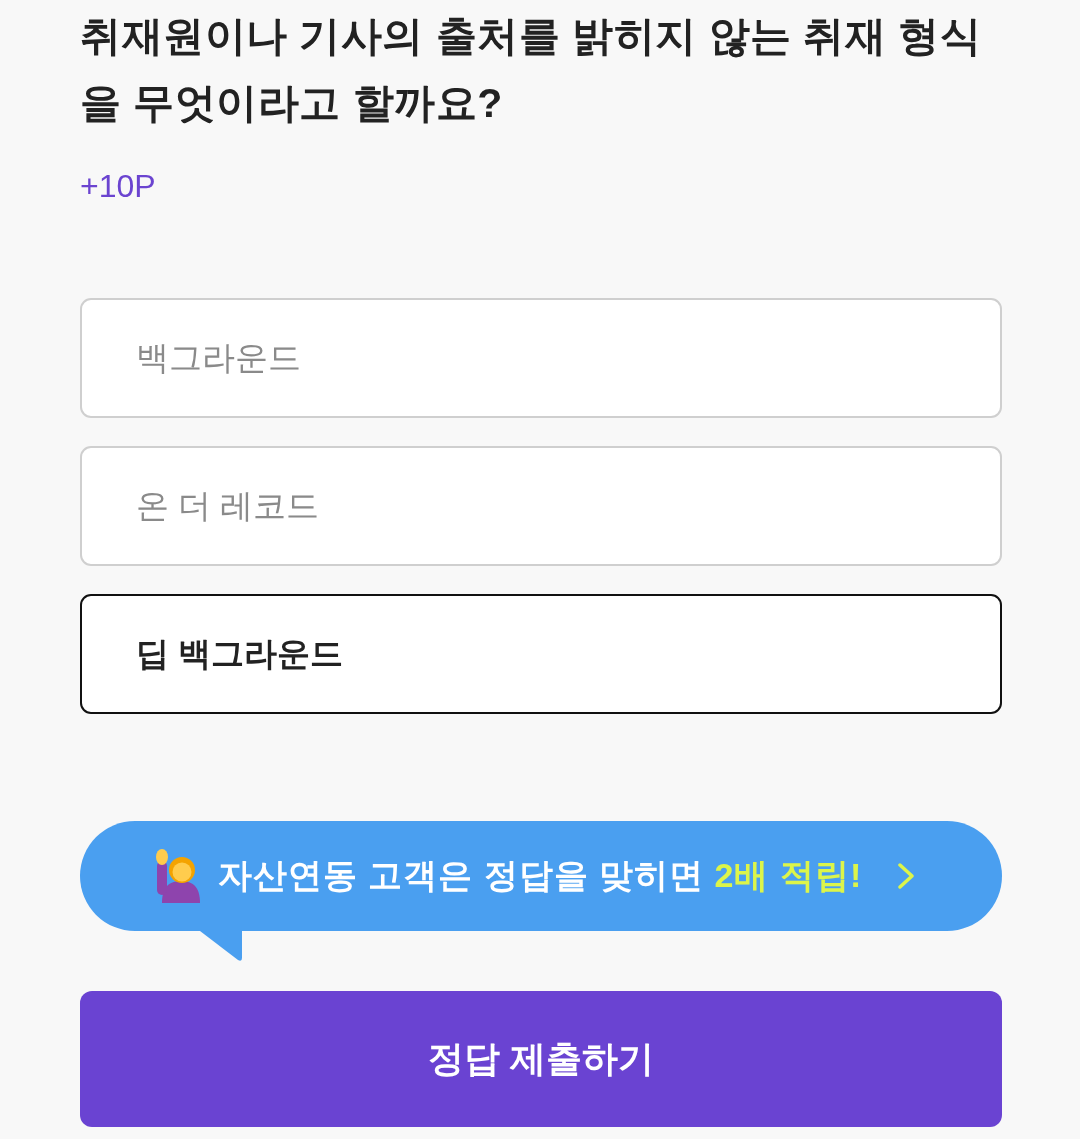  I want to click on question-text: 취재원이나 기사의 출처를 밝히지 않는 취재 형식을 무엇이라고 할까요?, so click(531, 70).